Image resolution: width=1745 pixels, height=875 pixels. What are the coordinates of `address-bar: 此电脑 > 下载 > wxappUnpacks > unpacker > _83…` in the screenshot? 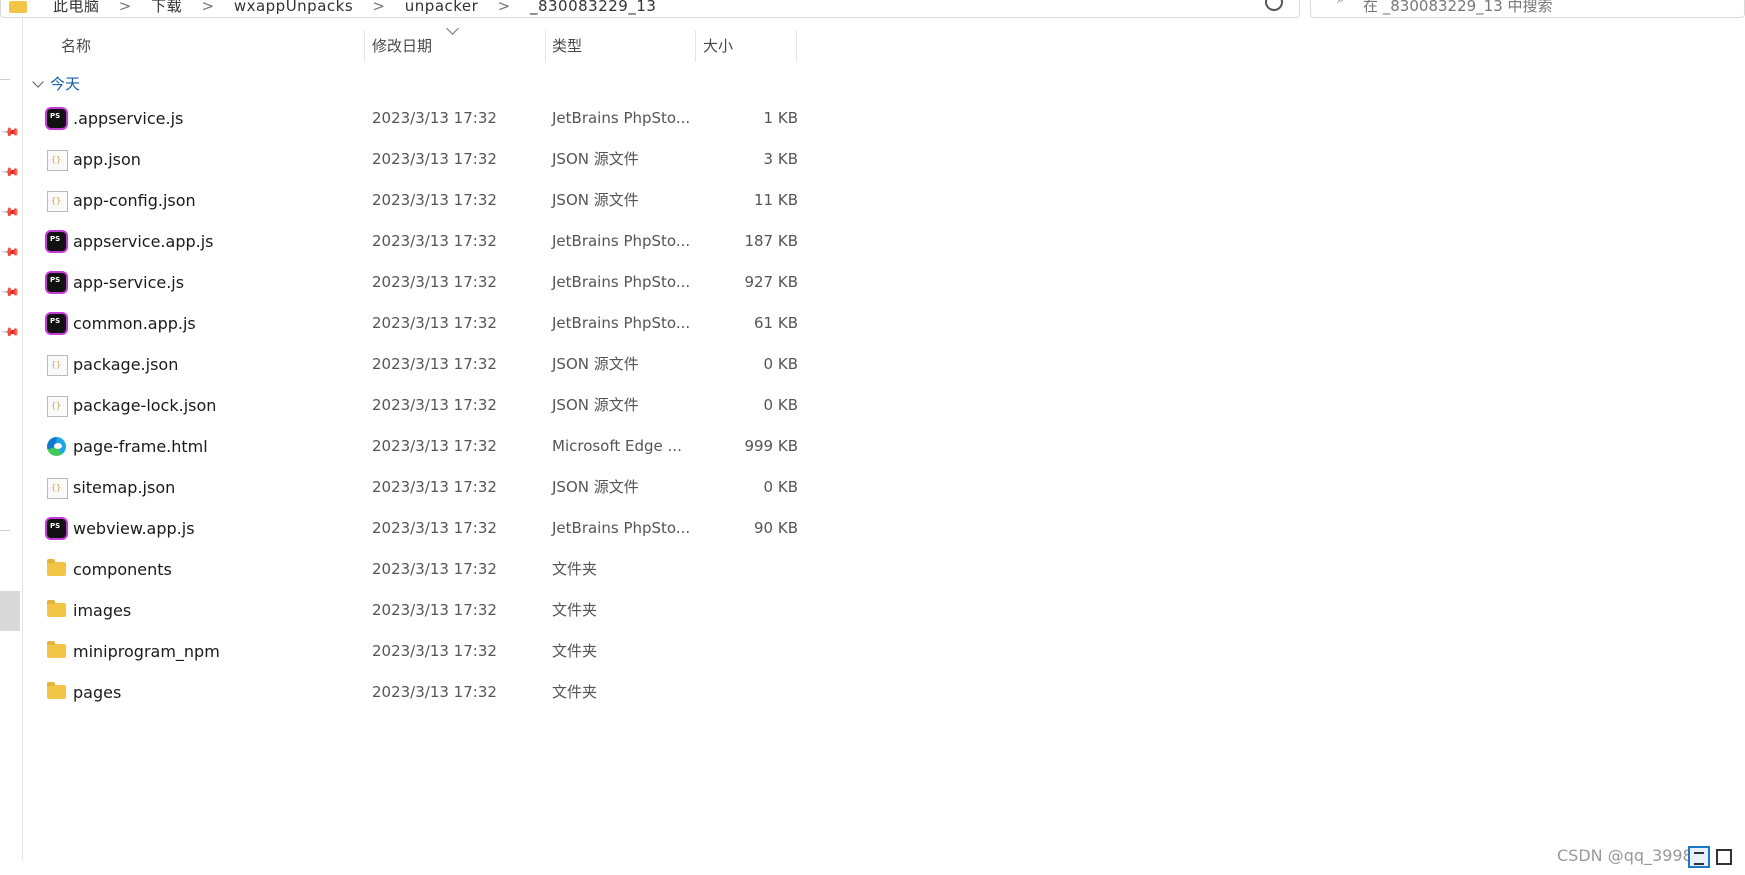 It's located at (650, 9).